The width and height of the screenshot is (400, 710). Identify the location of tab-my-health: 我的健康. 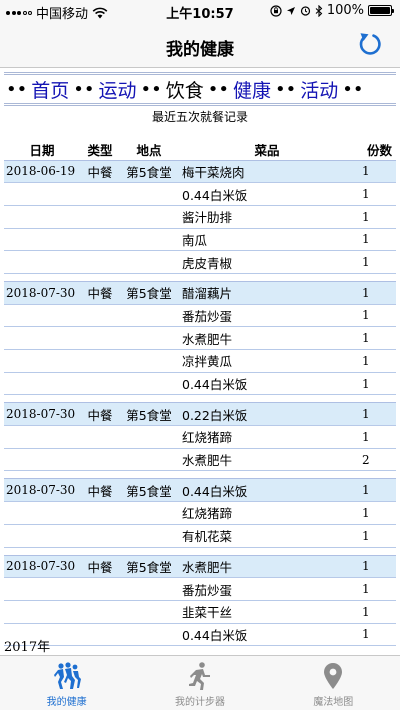
(66, 683).